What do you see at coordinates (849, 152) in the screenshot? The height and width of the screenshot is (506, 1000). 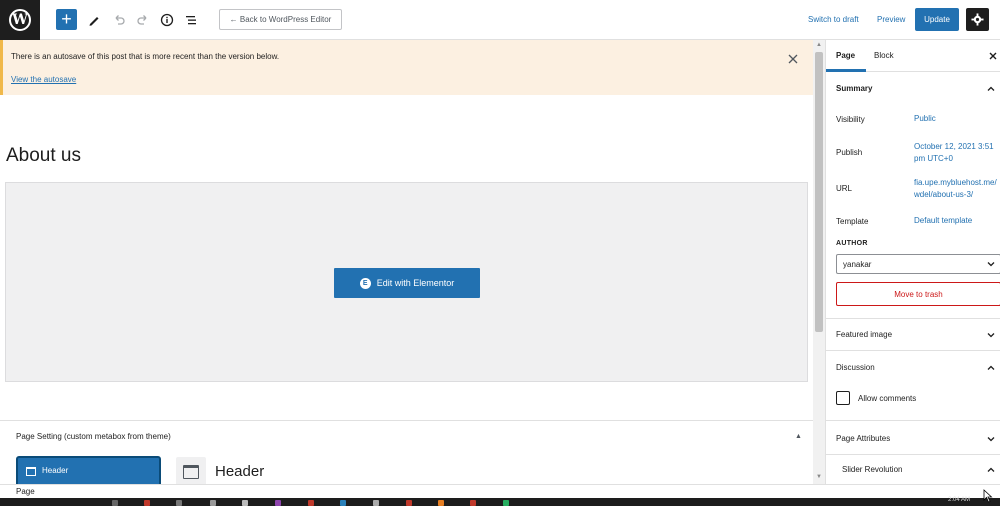 I see `publish-label: Publish` at bounding box center [849, 152].